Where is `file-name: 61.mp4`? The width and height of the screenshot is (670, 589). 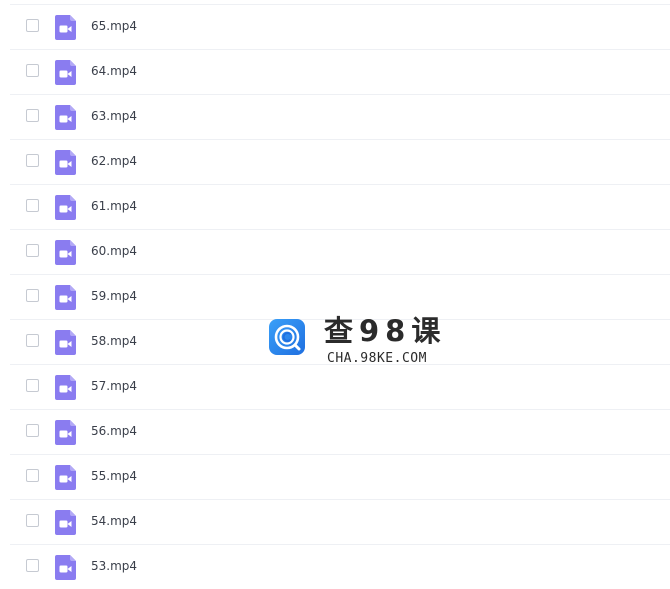
file-name: 61.mp4 is located at coordinates (114, 206).